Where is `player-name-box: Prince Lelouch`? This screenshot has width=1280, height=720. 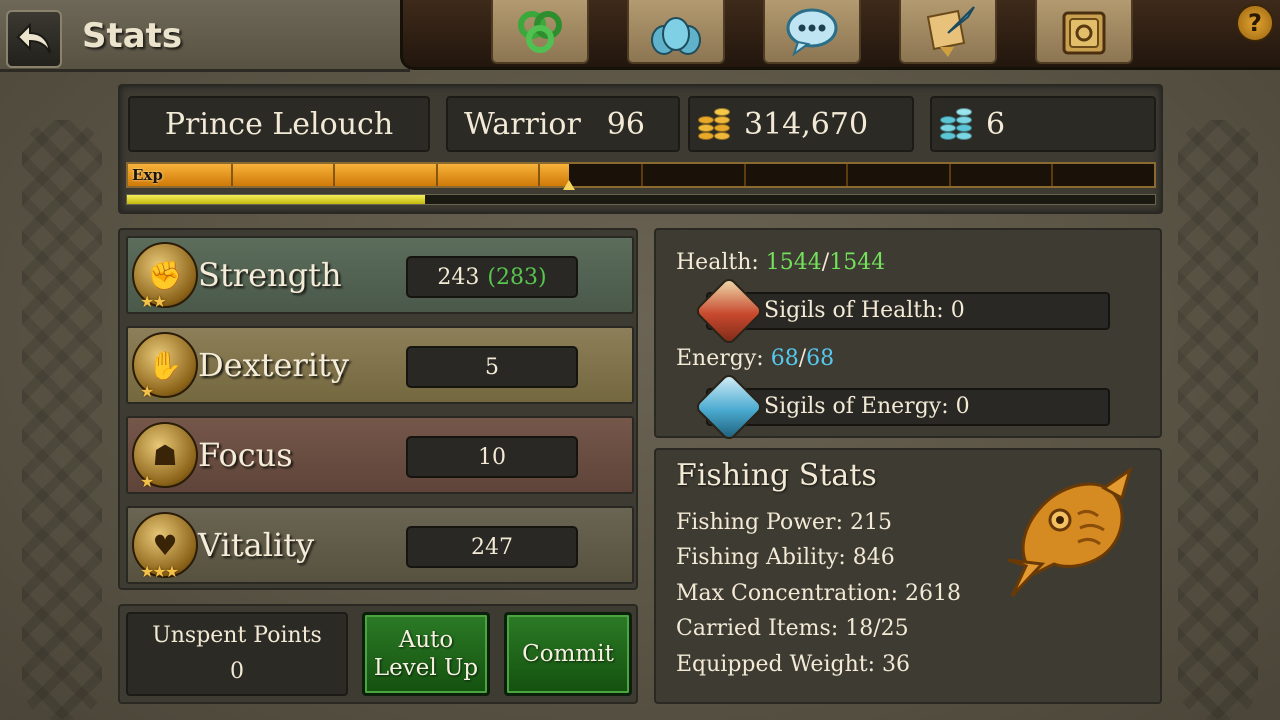 player-name-box: Prince Lelouch is located at coordinates (279, 124).